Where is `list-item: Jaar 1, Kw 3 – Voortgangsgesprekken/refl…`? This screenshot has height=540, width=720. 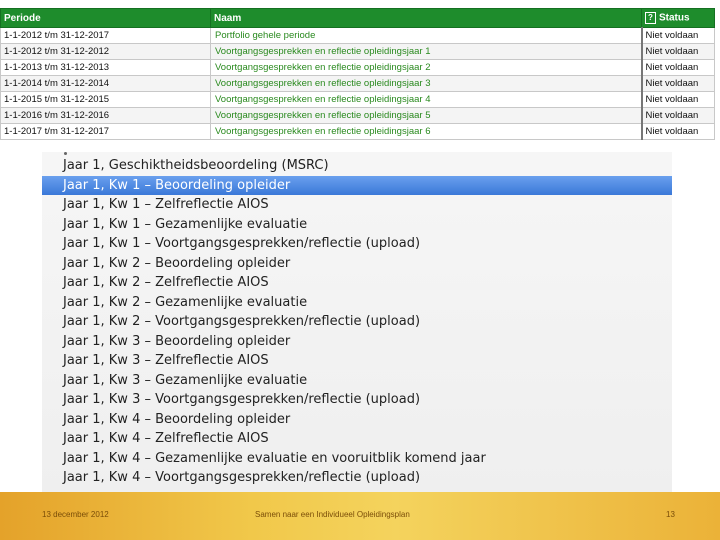 list-item: Jaar 1, Kw 3 – Voortgangsgesprekken/refl… is located at coordinates (357, 400).